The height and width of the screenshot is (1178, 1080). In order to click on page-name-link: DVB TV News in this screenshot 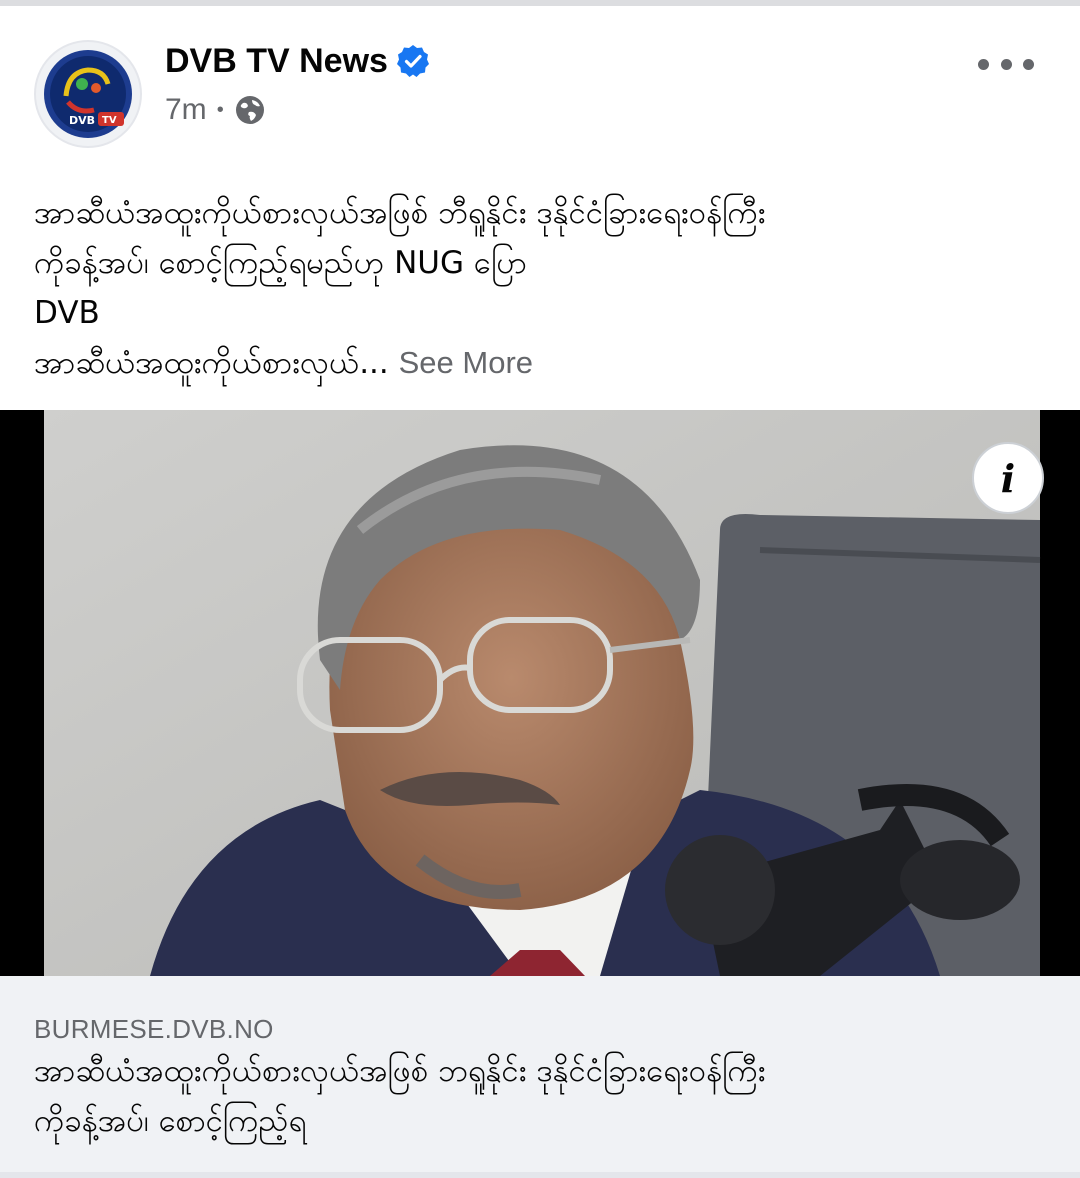, I will do `click(276, 61)`.